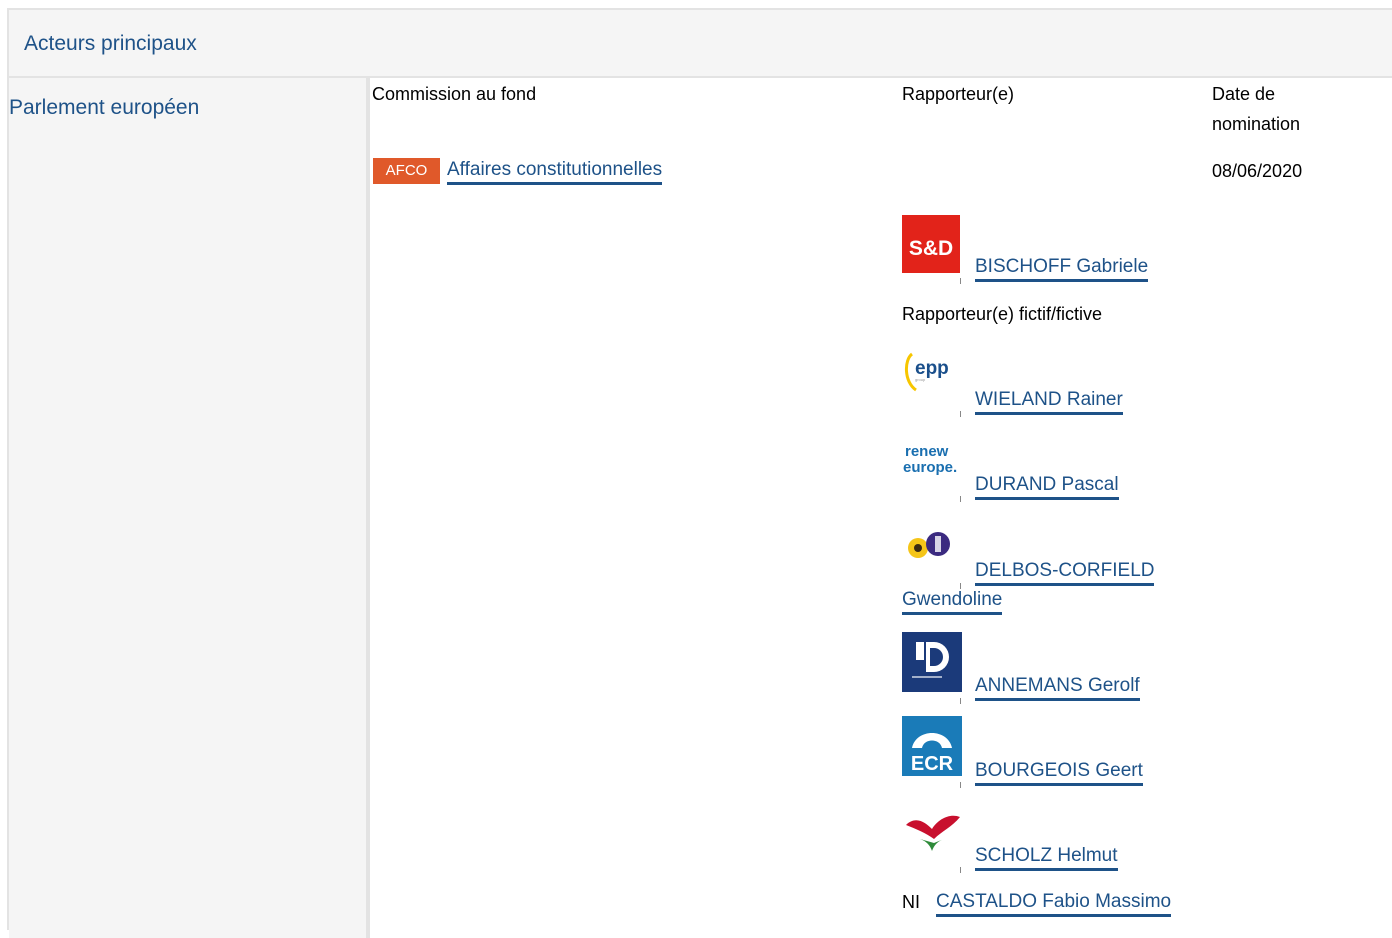 The height and width of the screenshot is (938, 1392). What do you see at coordinates (1257, 171) in the screenshot?
I see `nomination-date: 08/06/2020` at bounding box center [1257, 171].